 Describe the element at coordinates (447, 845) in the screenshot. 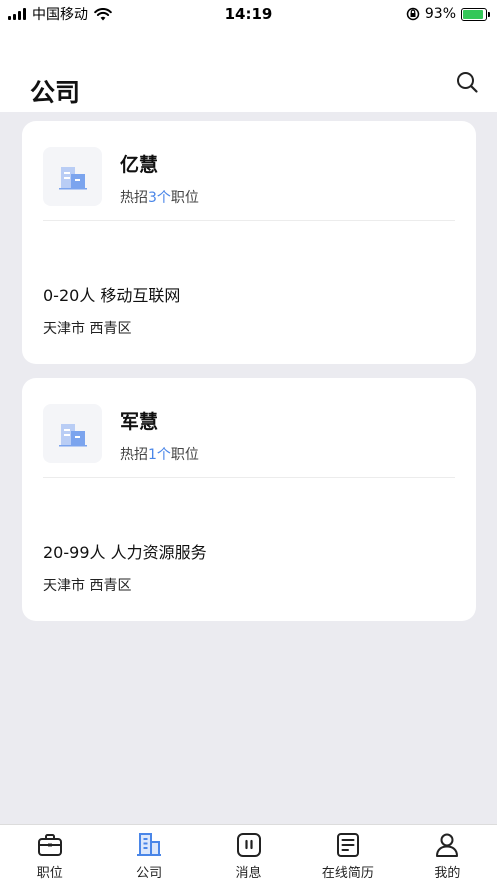

I see `person-icon` at that location.